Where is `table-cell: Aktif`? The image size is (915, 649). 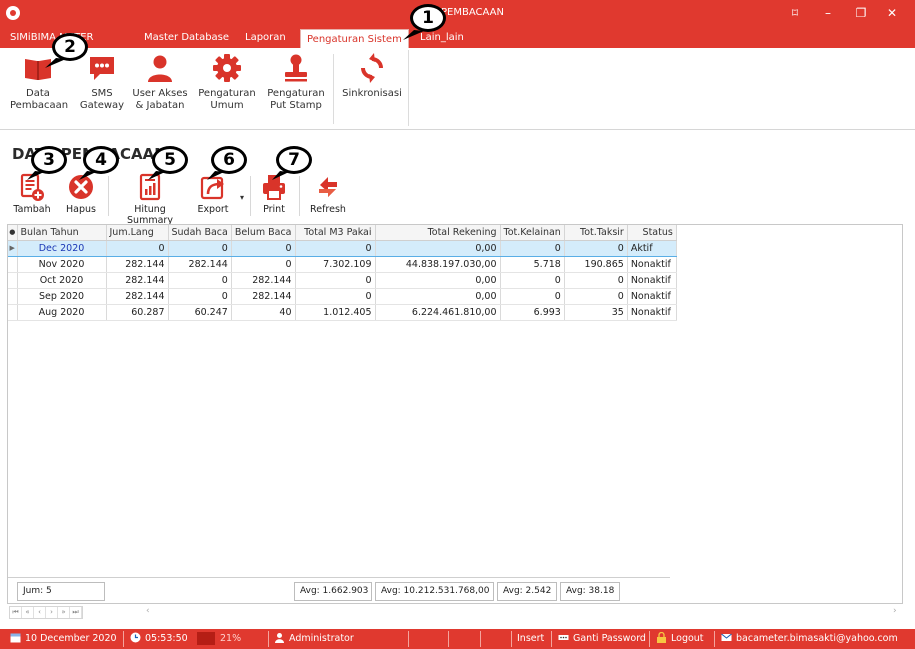 table-cell: Aktif is located at coordinates (652, 248).